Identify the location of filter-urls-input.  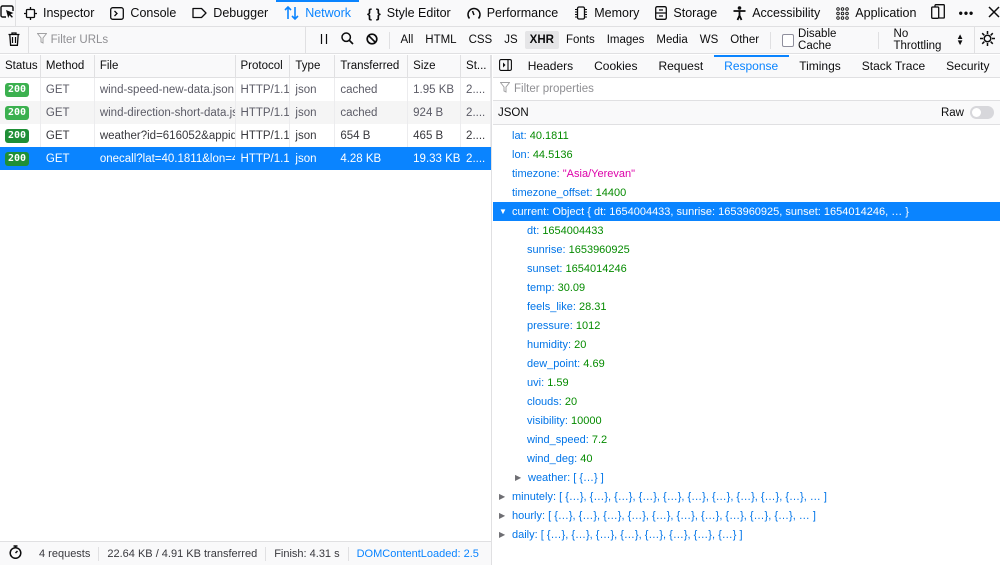
(160, 40).